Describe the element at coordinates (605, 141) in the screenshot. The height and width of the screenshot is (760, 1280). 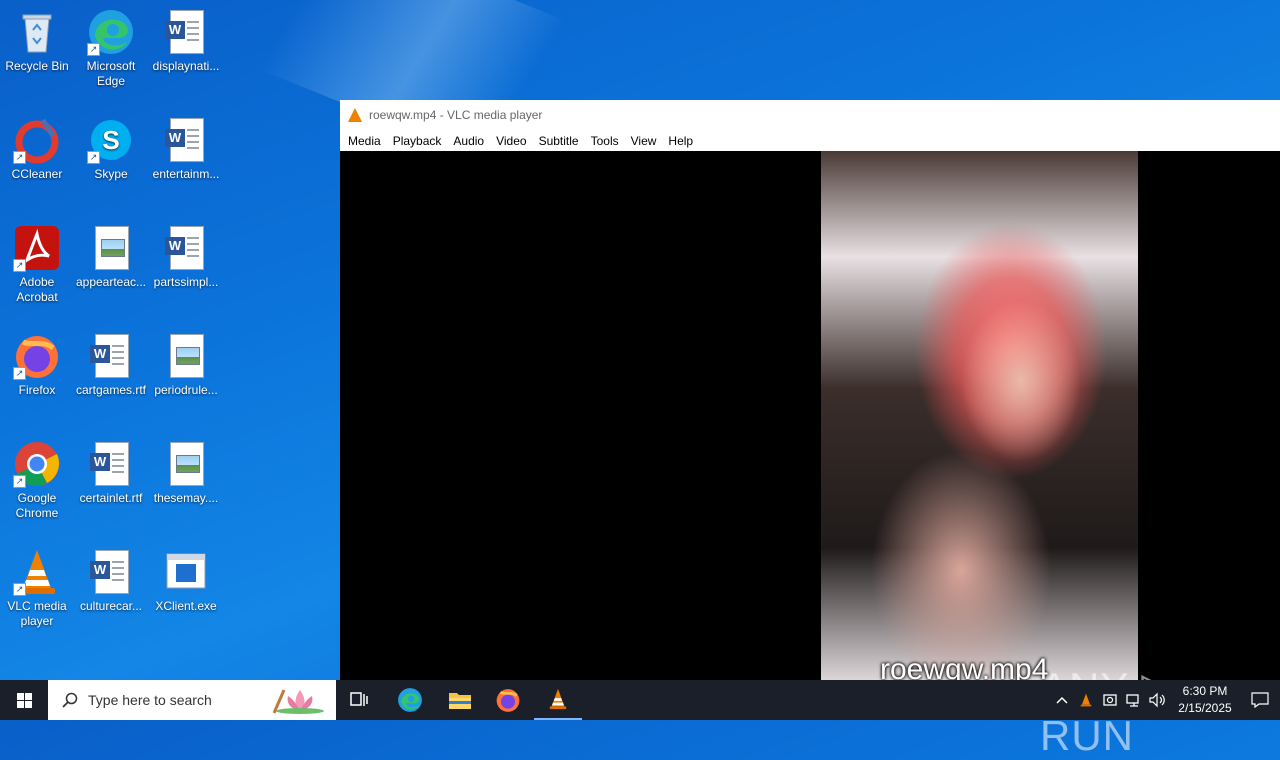
I see `menu-tools: Tools` at that location.